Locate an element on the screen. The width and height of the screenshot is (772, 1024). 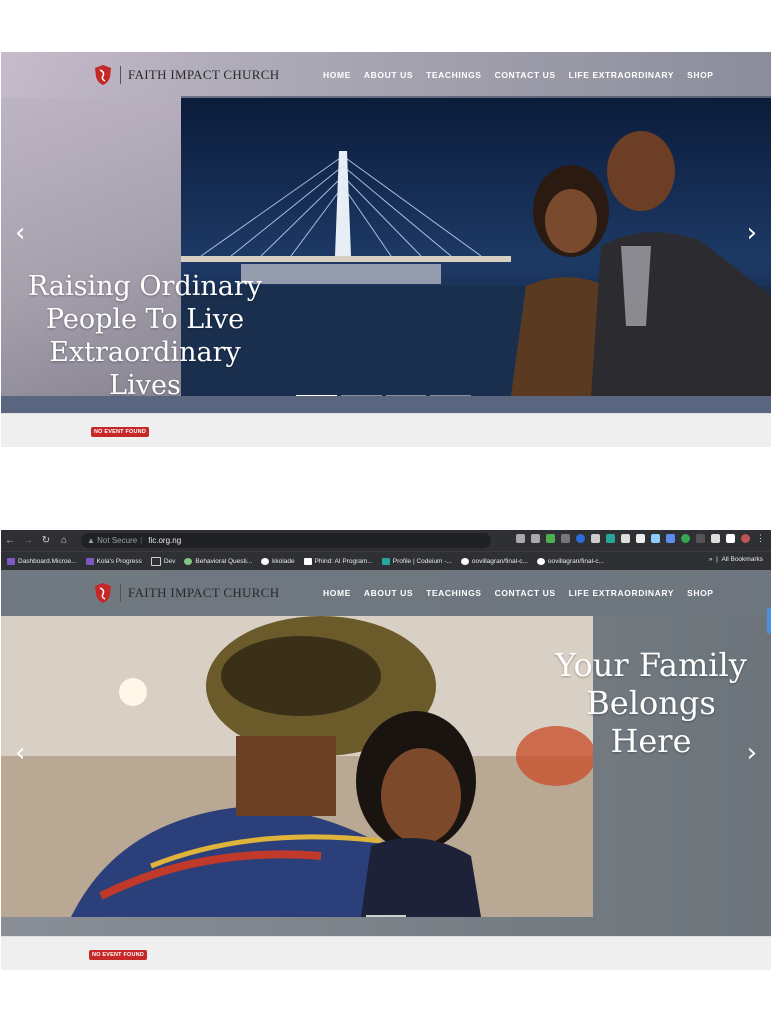
bookmark-star-icon is located at coordinates (535, 538).